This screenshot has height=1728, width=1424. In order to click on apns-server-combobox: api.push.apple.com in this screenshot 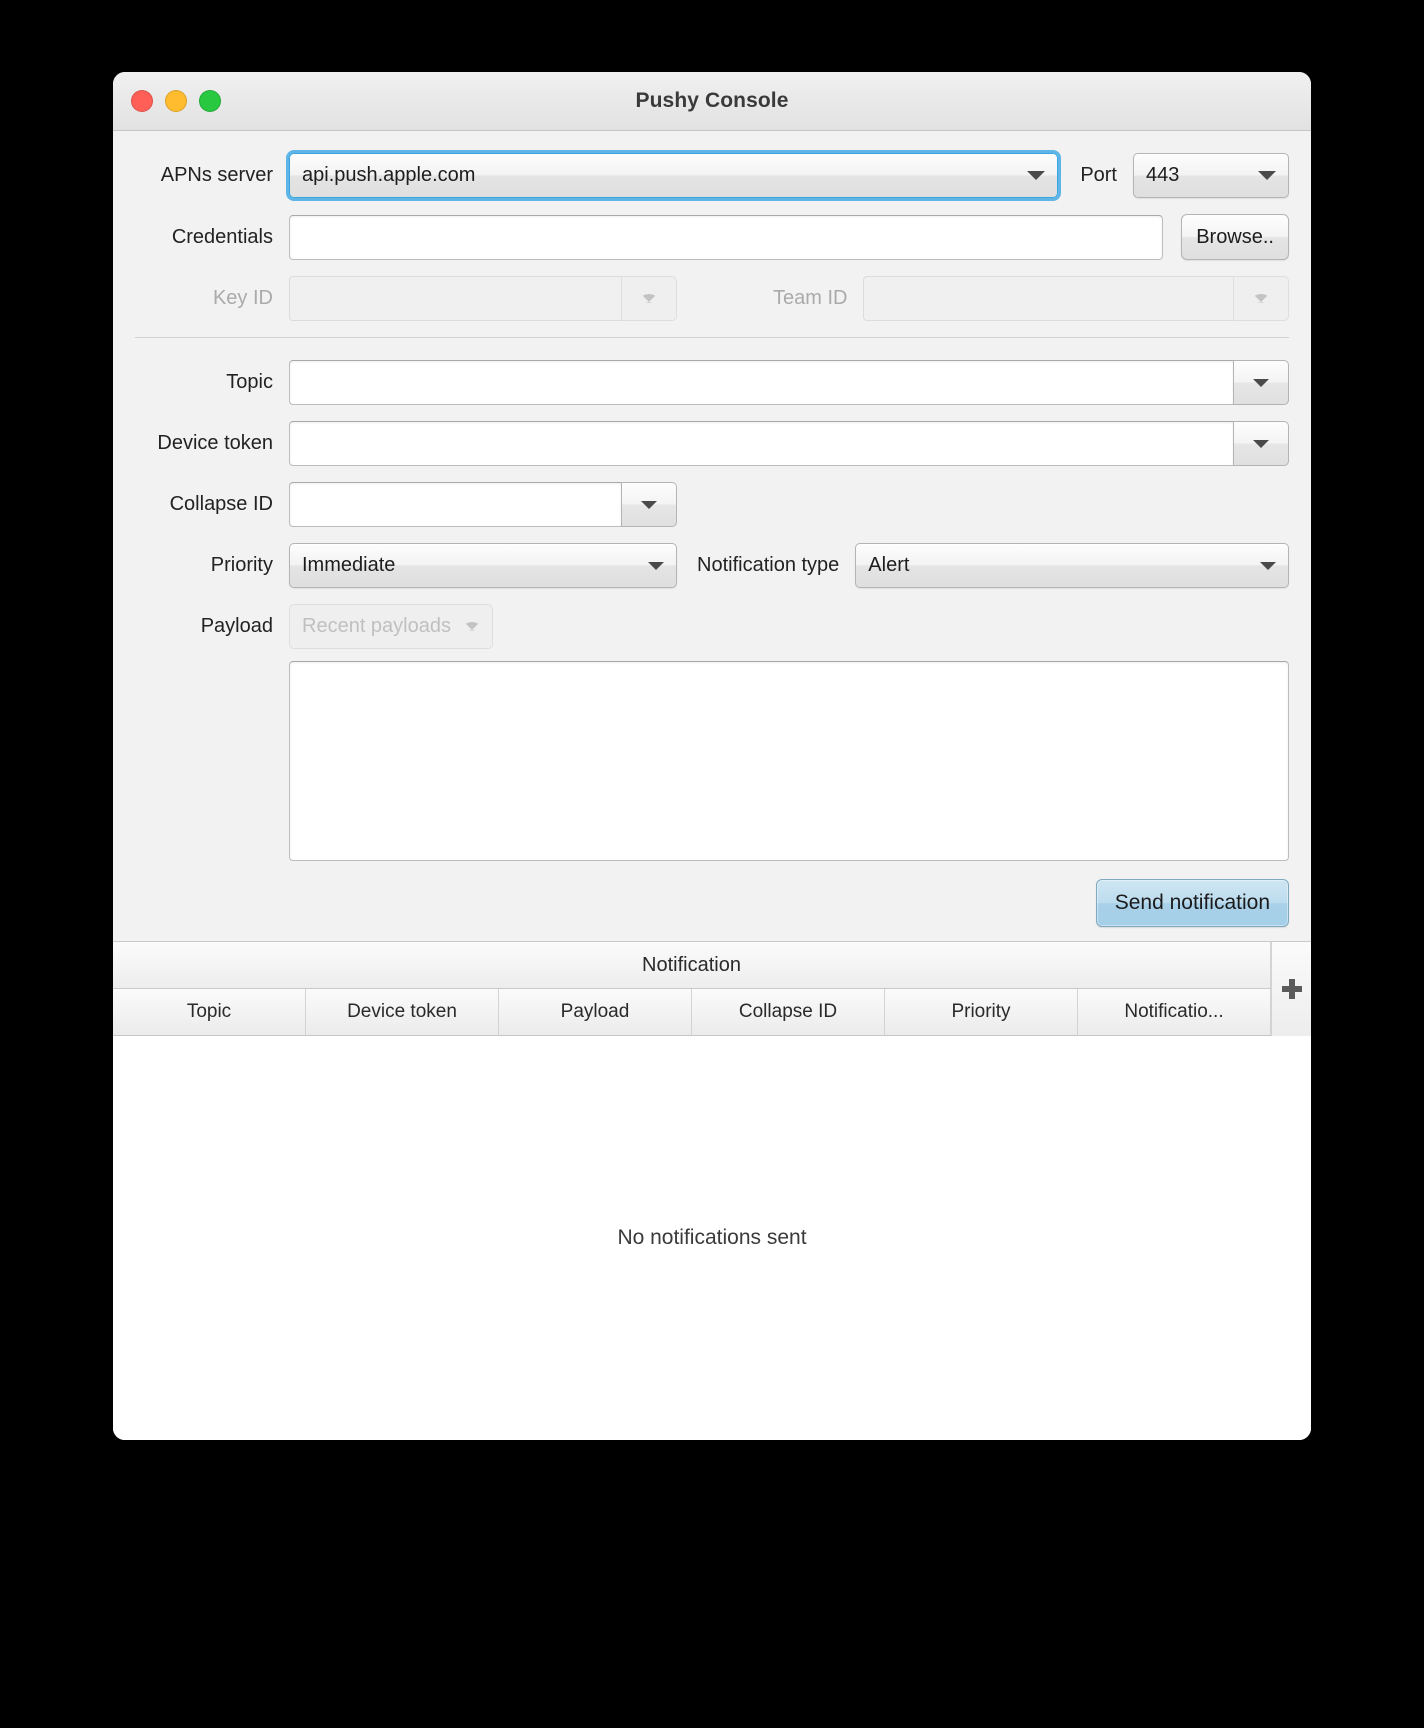, I will do `click(674, 175)`.